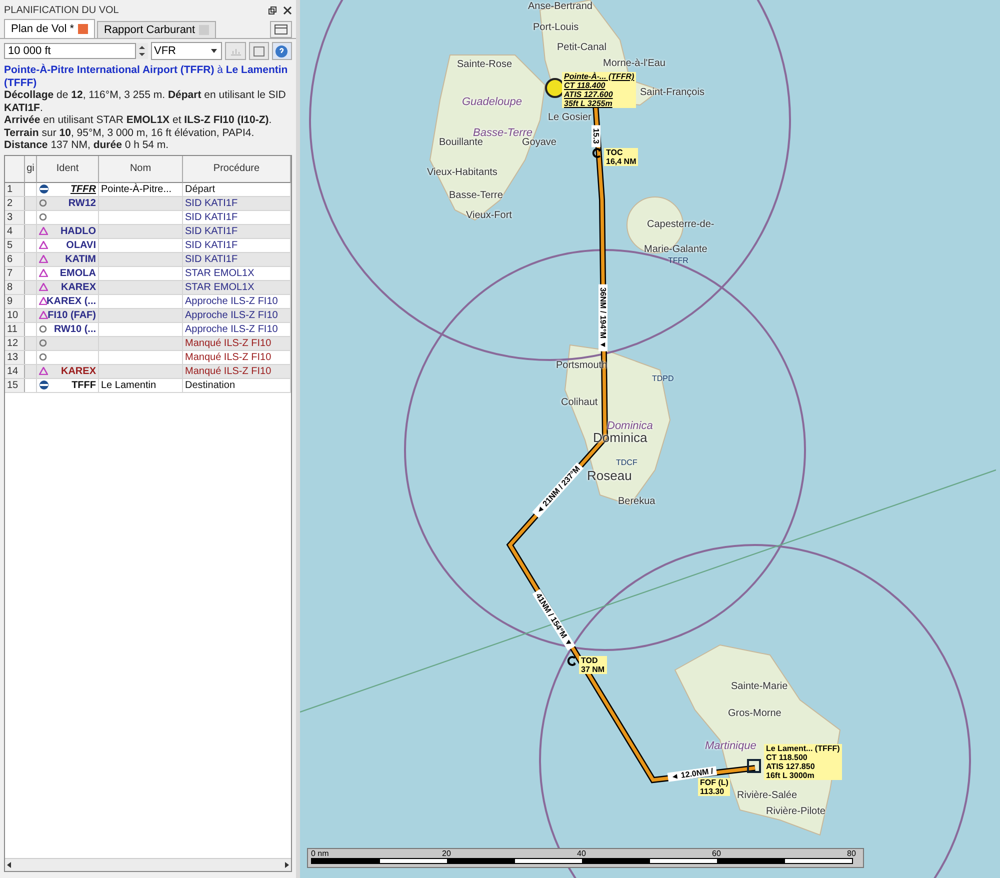 Image resolution: width=1000 pixels, height=878 pixels. What do you see at coordinates (148, 259) in the screenshot?
I see `table-row: 6 KATIM SID KATI1F` at bounding box center [148, 259].